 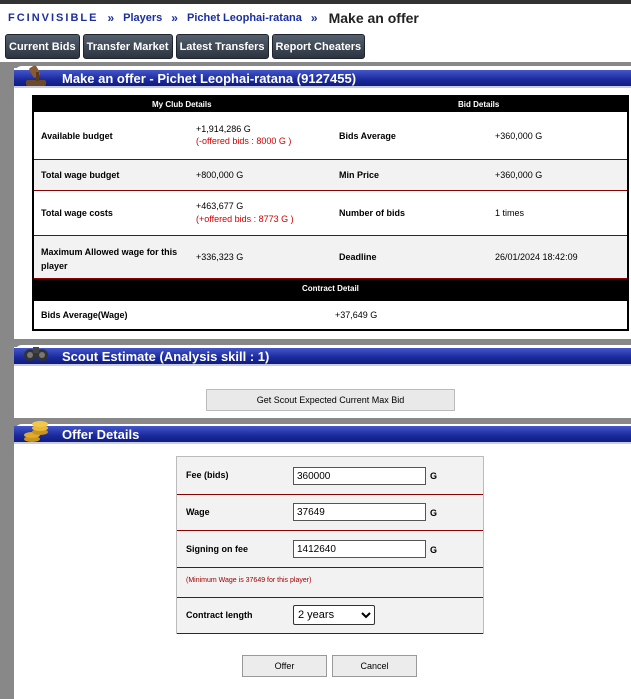 What do you see at coordinates (434, 476) in the screenshot?
I see `fee-currency: G` at bounding box center [434, 476].